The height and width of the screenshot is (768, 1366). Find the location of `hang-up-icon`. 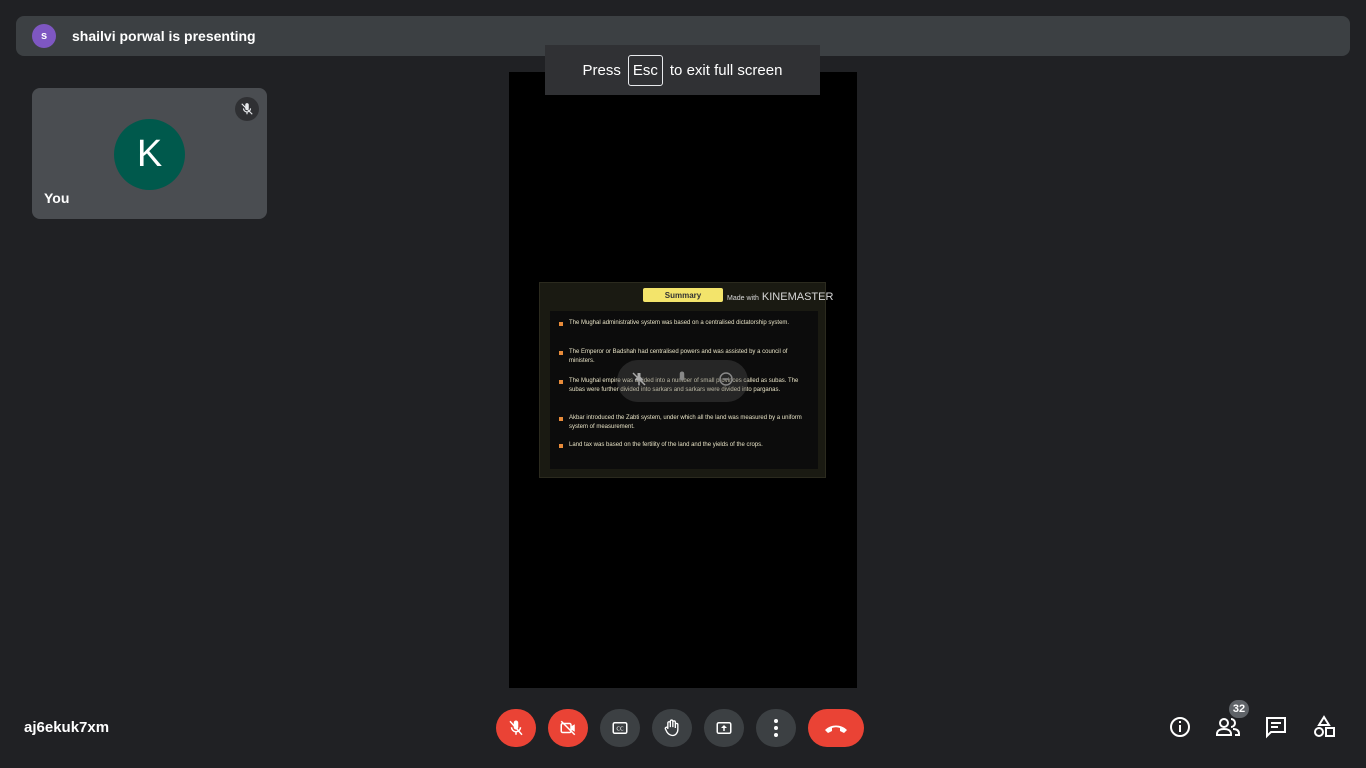

hang-up-icon is located at coordinates (836, 729).